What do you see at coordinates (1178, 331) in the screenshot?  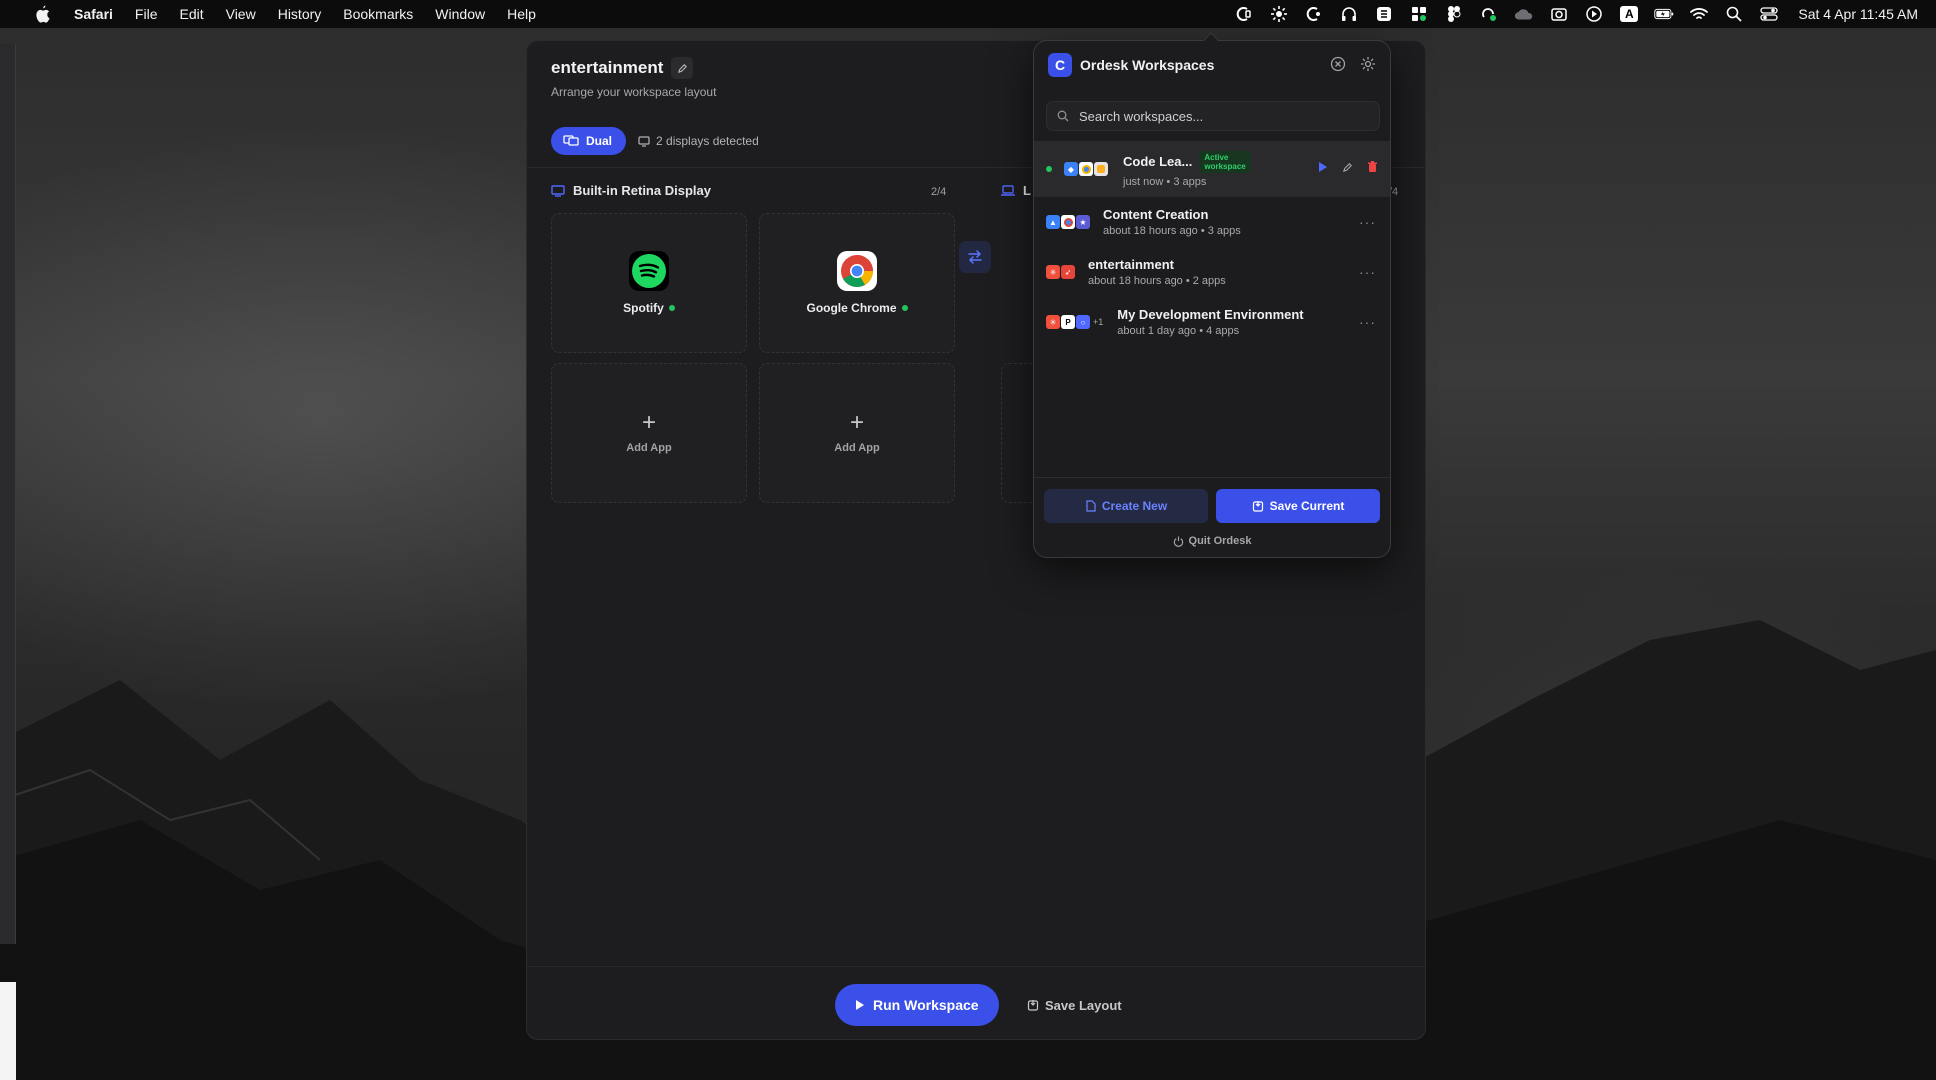 I see `workspace-meta: about 1 day ago • 4 apps` at bounding box center [1178, 331].